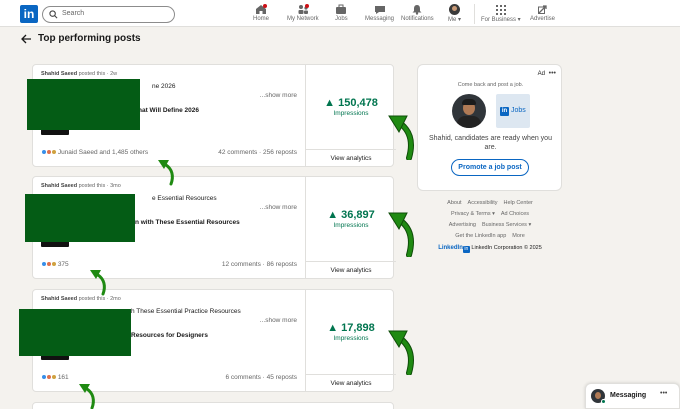 The height and width of the screenshot is (409, 680). What do you see at coordinates (517, 203) in the screenshot?
I see `footer-link: Help Center` at bounding box center [517, 203].